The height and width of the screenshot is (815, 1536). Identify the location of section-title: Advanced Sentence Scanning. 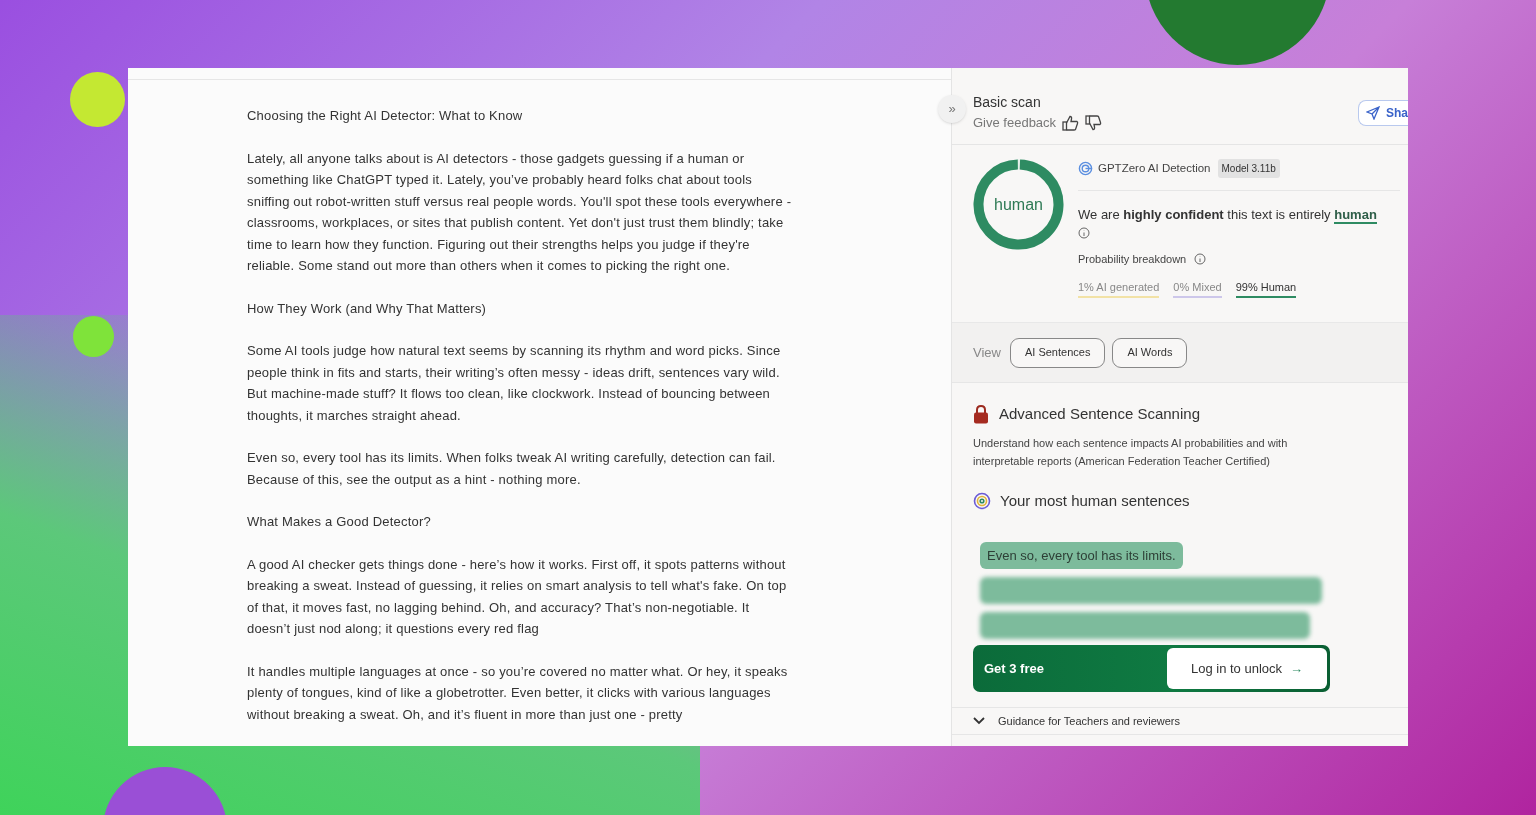
(1099, 414).